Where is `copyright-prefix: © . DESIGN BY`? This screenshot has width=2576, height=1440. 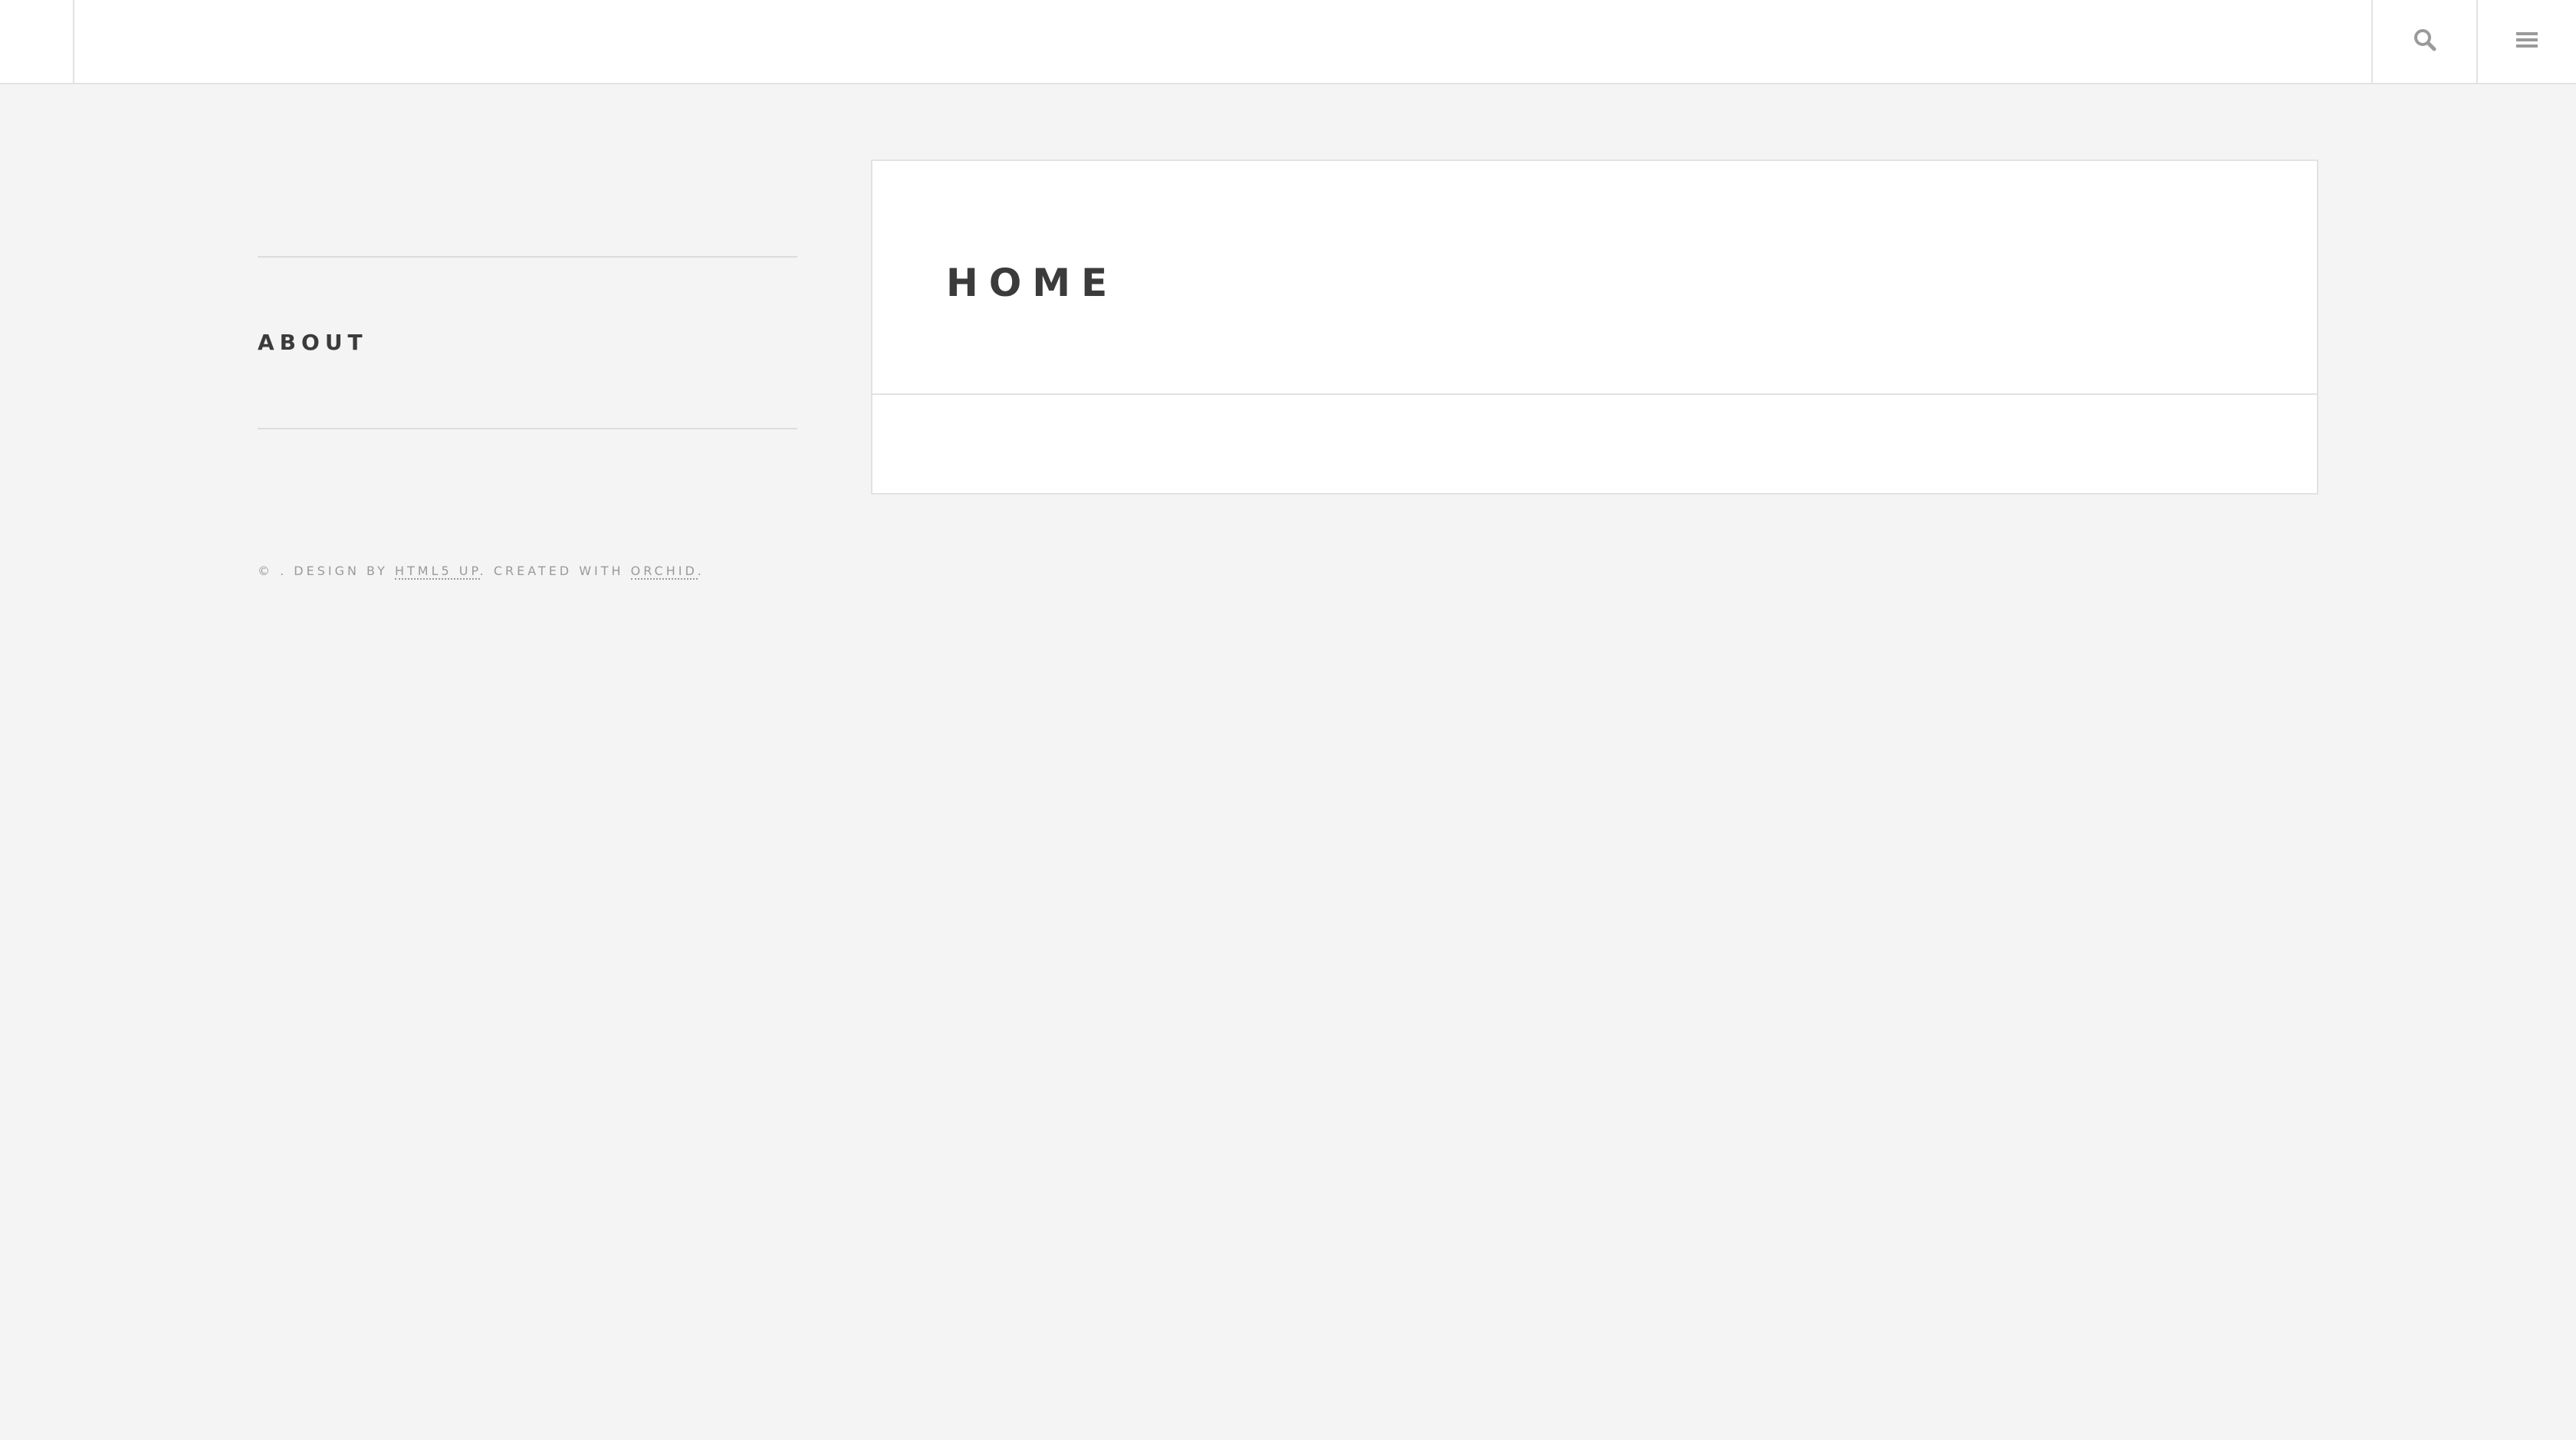
copyright-prefix: © . DESIGN BY is located at coordinates (326, 571).